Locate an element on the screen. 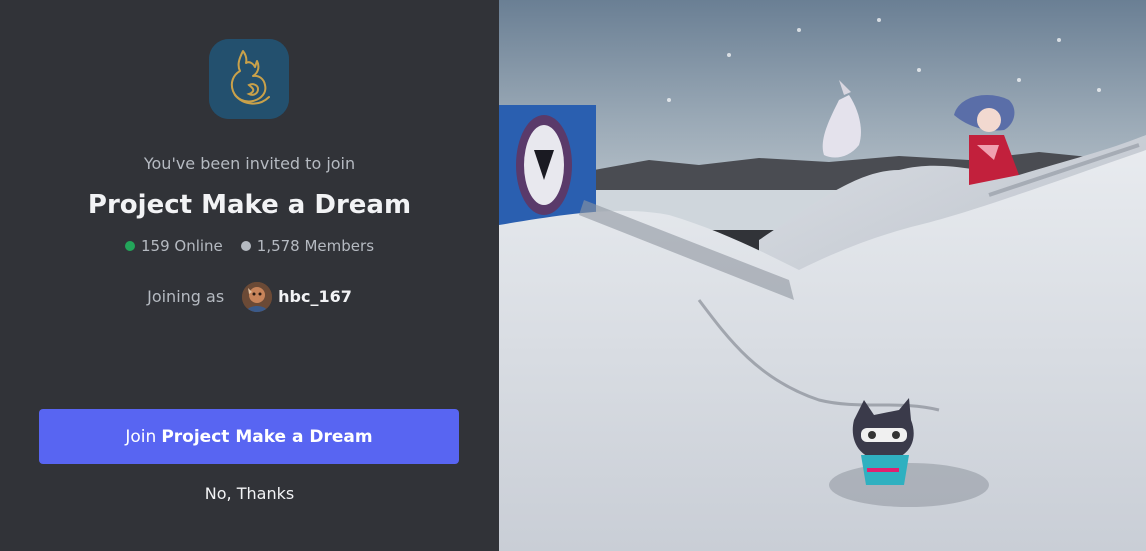 This screenshot has height=551, width=1146. members-dot-icon is located at coordinates (245, 246).